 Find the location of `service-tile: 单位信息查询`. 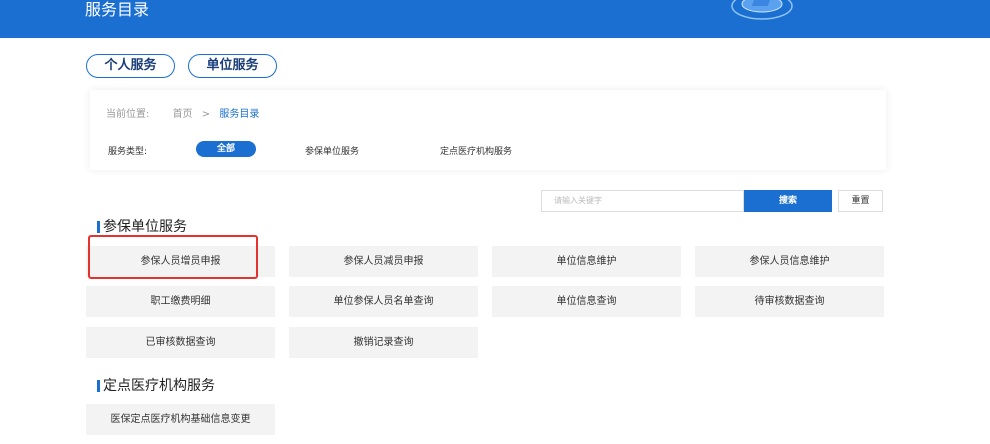

service-tile: 单位信息查询 is located at coordinates (586, 301).